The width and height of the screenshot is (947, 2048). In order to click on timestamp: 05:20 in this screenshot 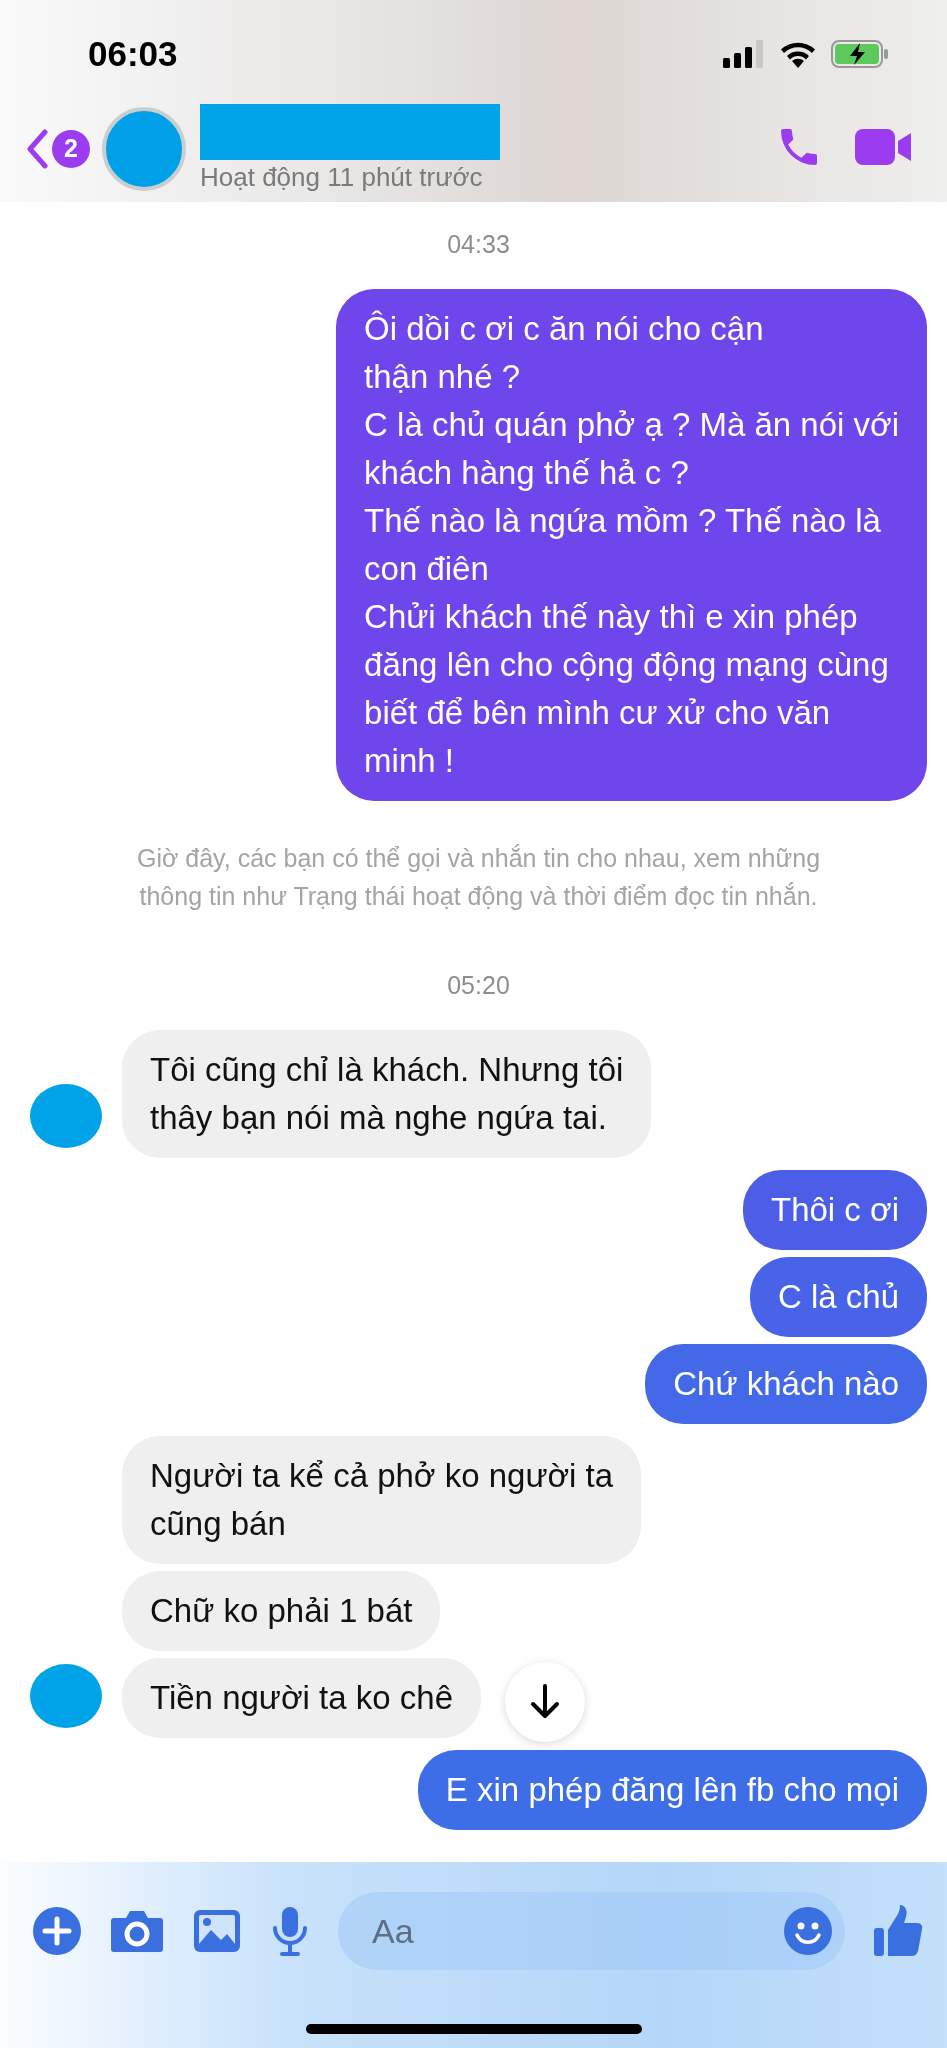, I will do `click(478, 985)`.